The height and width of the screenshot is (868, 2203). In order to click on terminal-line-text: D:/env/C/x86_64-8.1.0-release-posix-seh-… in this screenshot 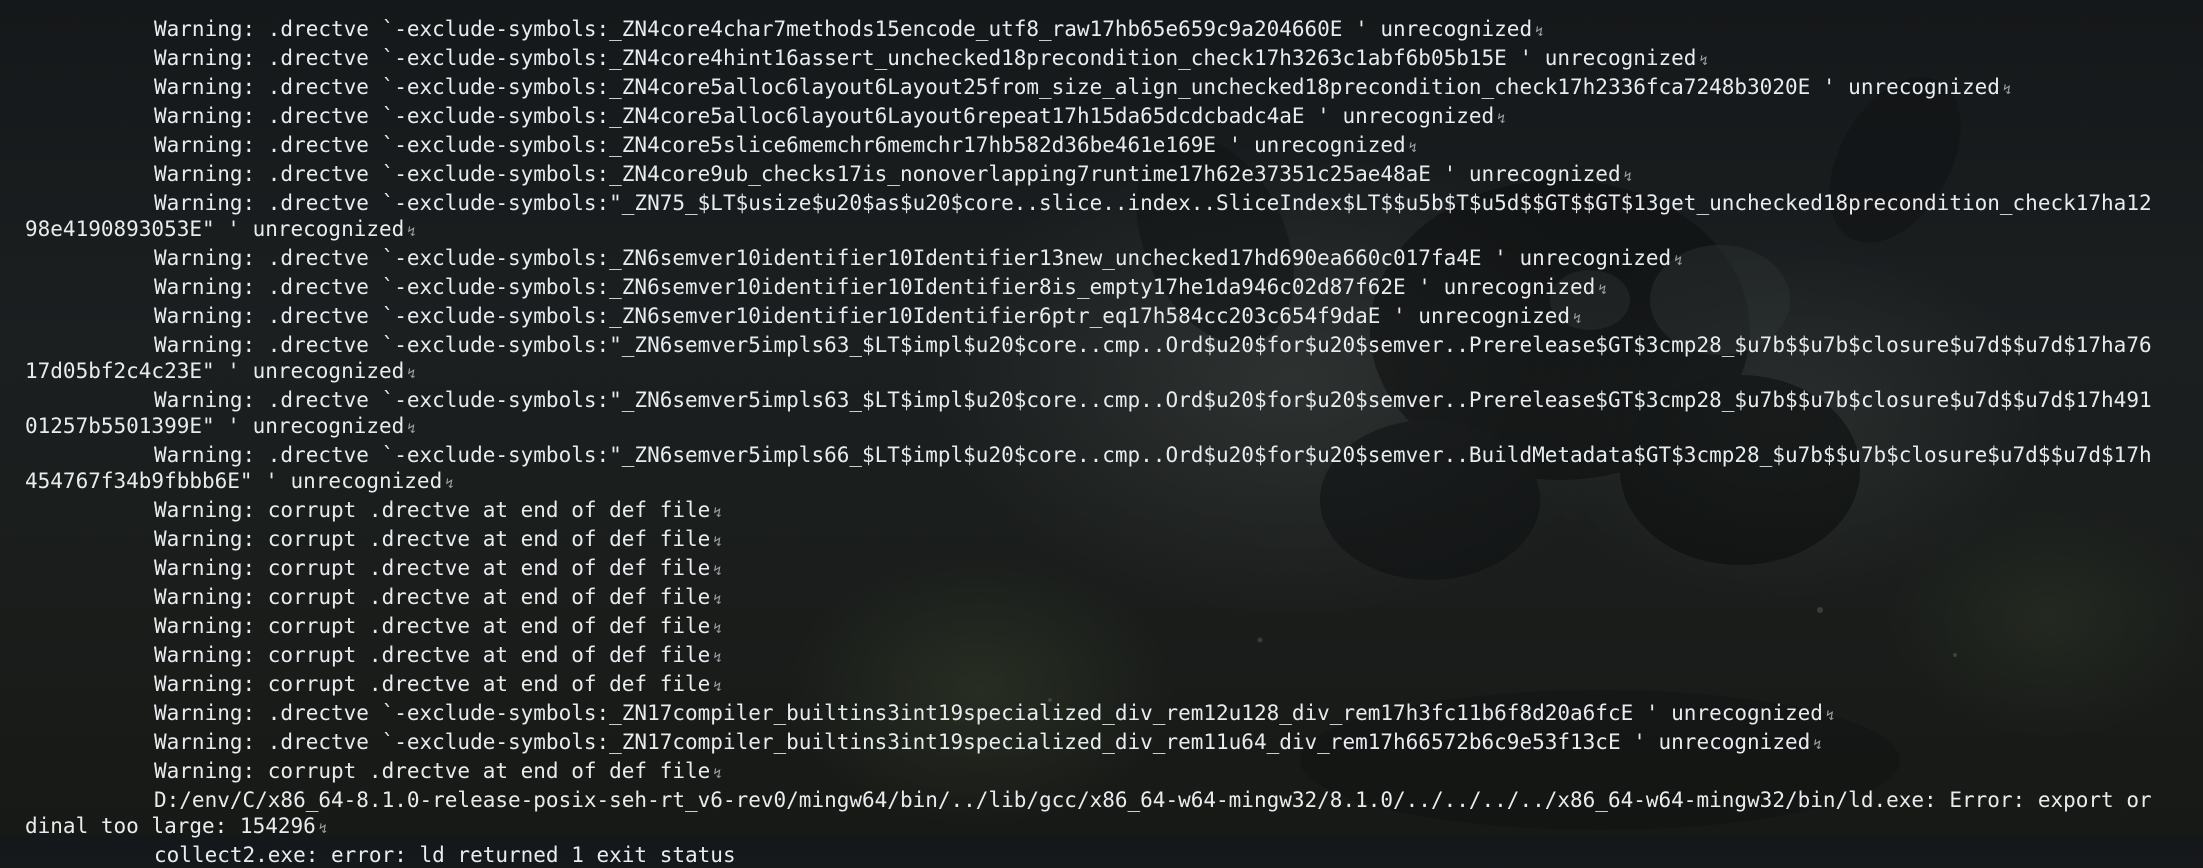, I will do `click(1088, 813)`.